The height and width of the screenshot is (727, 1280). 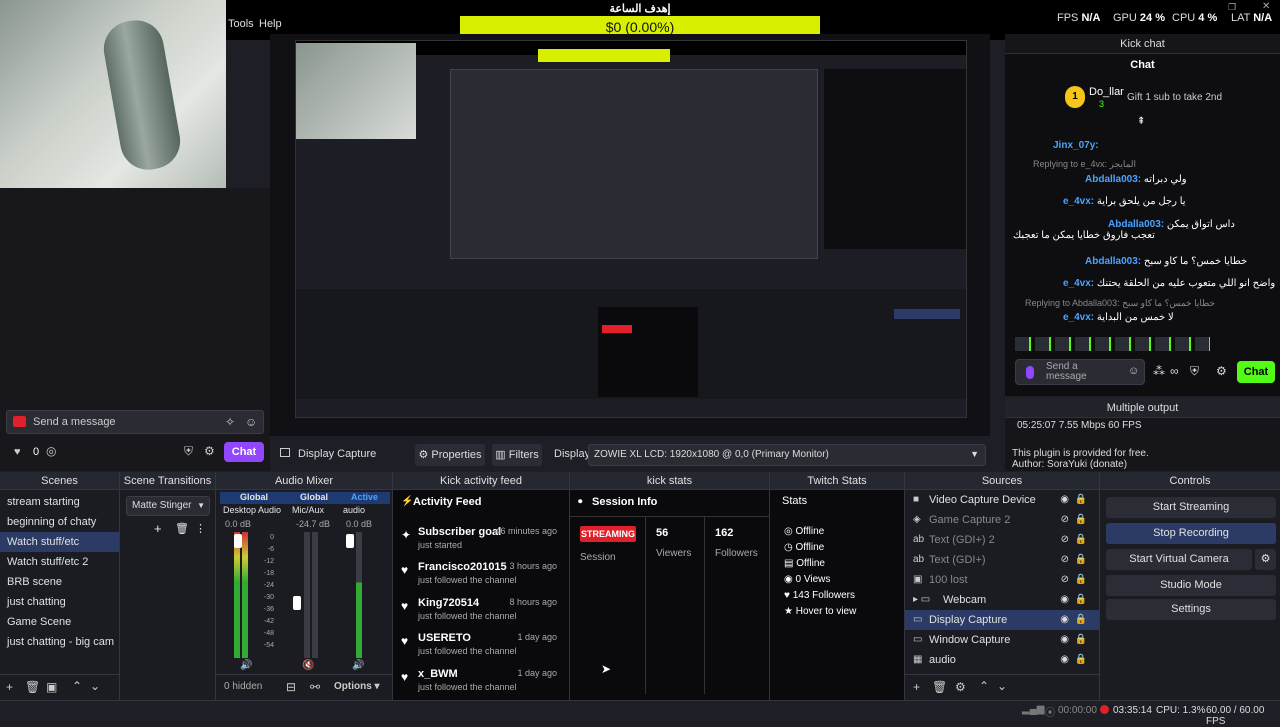 I want to click on source-item: ▸ ▭ Webcam ◉ 🔒, so click(x=1002, y=600).